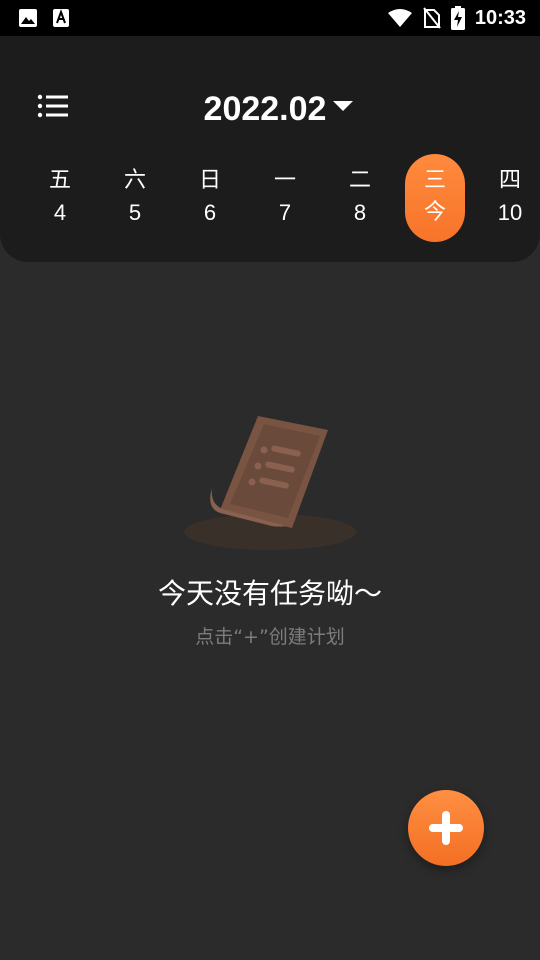 The height and width of the screenshot is (960, 540). Describe the element at coordinates (270, 637) in the screenshot. I see `empty-state-hint: 点击“+”创建计划` at that location.